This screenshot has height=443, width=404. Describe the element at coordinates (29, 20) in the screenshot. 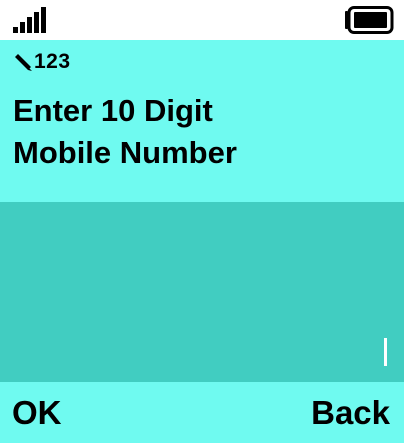

I see `signal-bars-icon` at that location.